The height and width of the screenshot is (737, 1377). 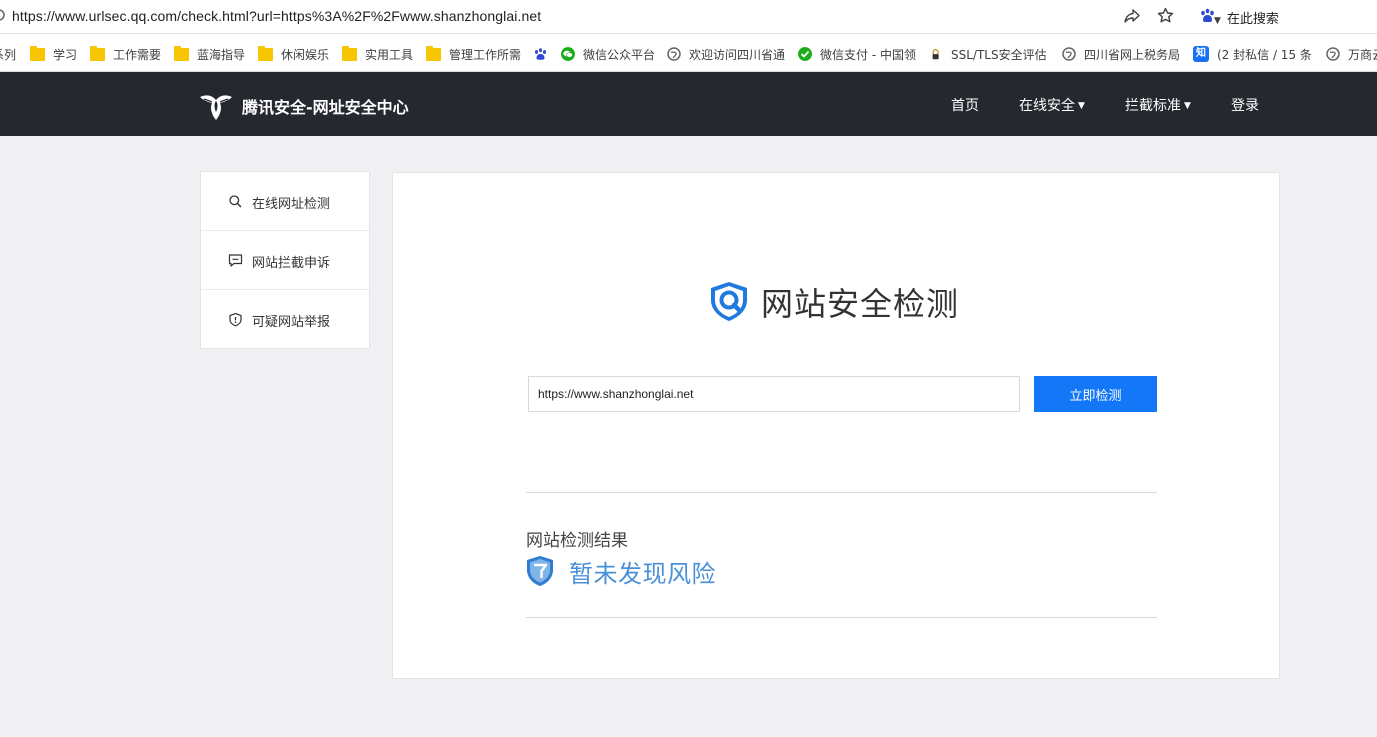 I want to click on bookmark-wanshangyun: 万商云, so click(x=1351, y=54).